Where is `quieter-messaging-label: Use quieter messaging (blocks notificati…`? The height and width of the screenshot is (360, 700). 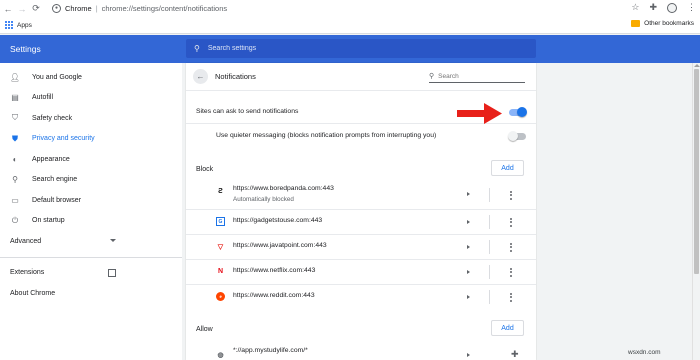
quieter-messaging-label: Use quieter messaging (blocks notificati… is located at coordinates (326, 135).